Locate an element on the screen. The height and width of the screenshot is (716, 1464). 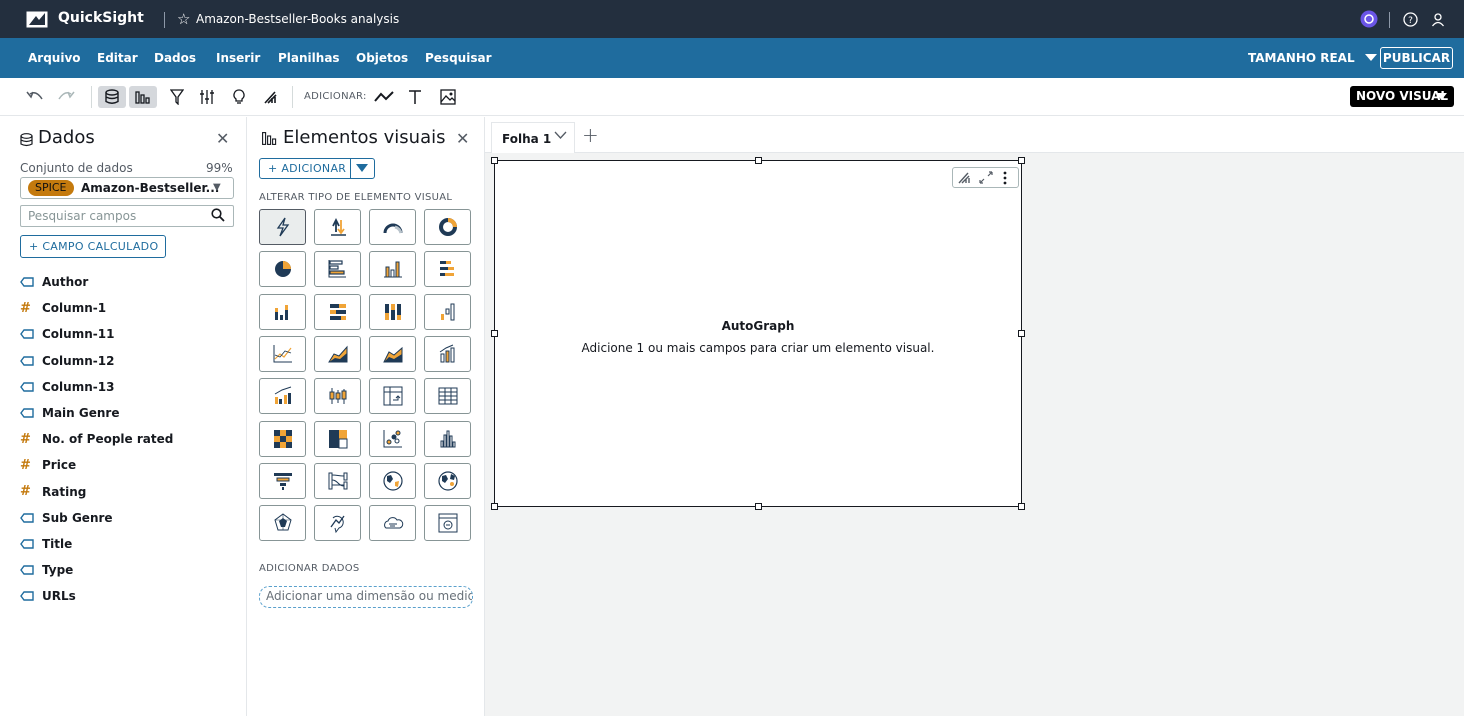
field-label: Price is located at coordinates (59, 465).